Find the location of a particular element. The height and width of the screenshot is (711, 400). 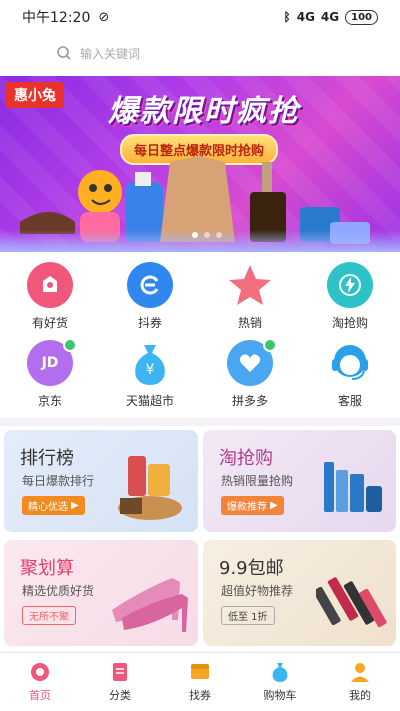

grid-item-douquan: 抖券 is located at coordinates (150, 297).